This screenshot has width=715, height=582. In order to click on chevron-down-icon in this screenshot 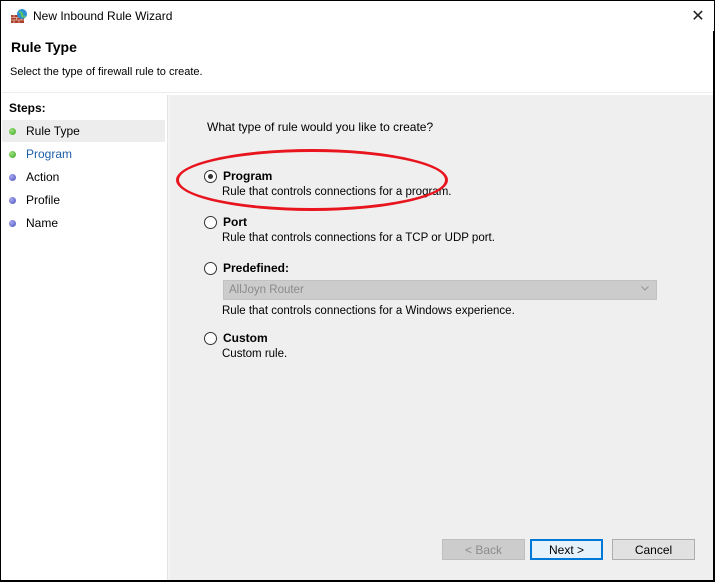, I will do `click(645, 289)`.